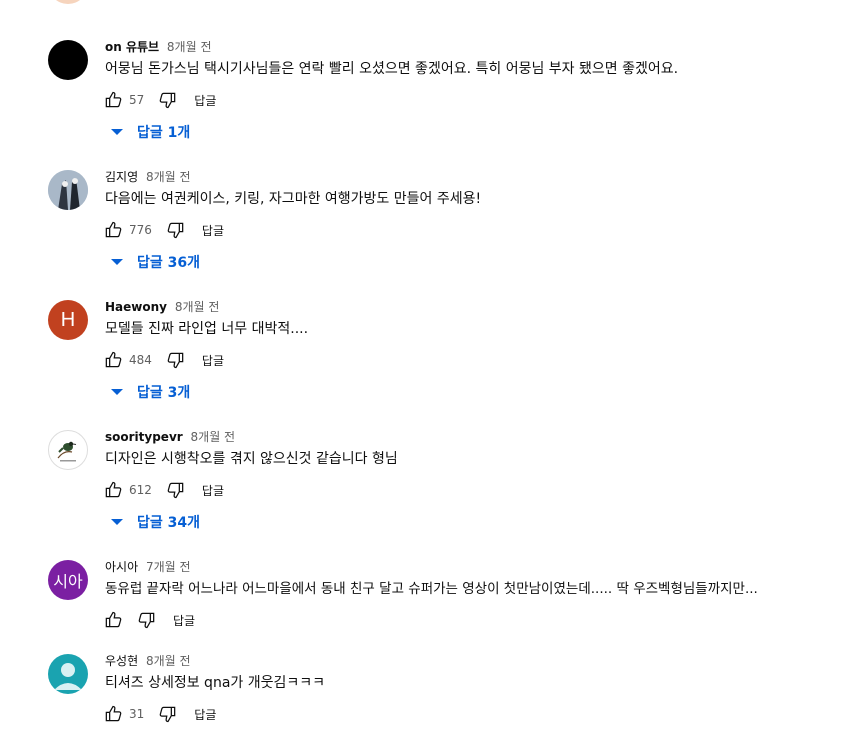  What do you see at coordinates (137, 714) in the screenshot?
I see `like-count: 31` at bounding box center [137, 714].